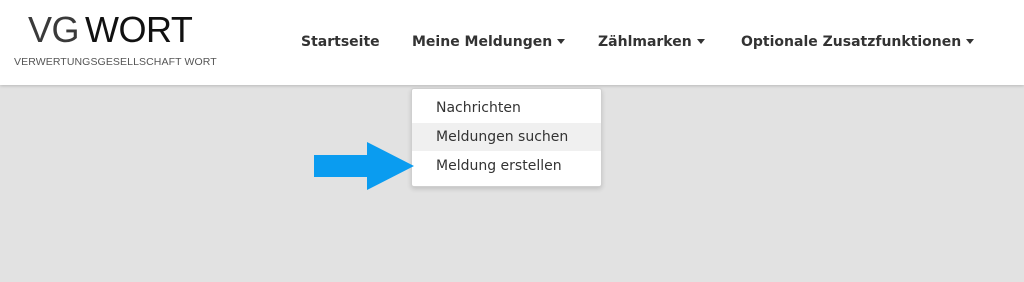  What do you see at coordinates (478, 108) in the screenshot?
I see `dropdown-item-label: Nachrichten` at bounding box center [478, 108].